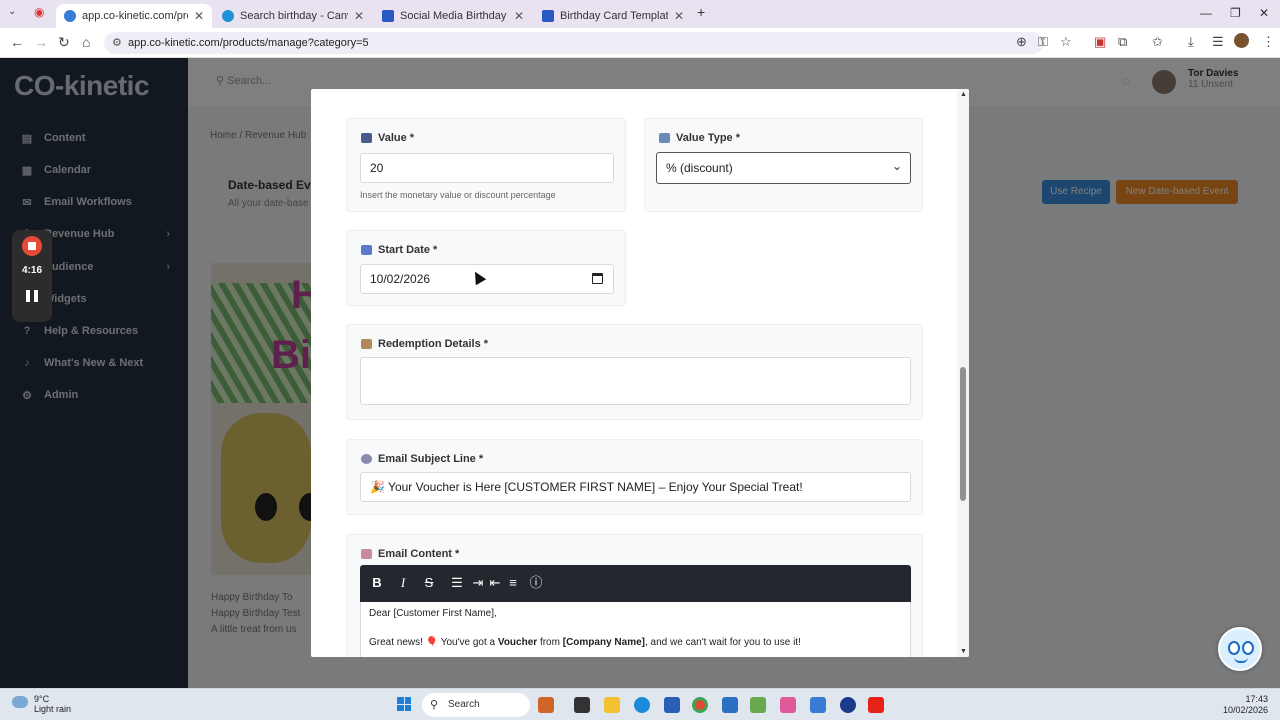 This screenshot has width=1280, height=720. I want to click on scrollbar-thumb, so click(963, 434).